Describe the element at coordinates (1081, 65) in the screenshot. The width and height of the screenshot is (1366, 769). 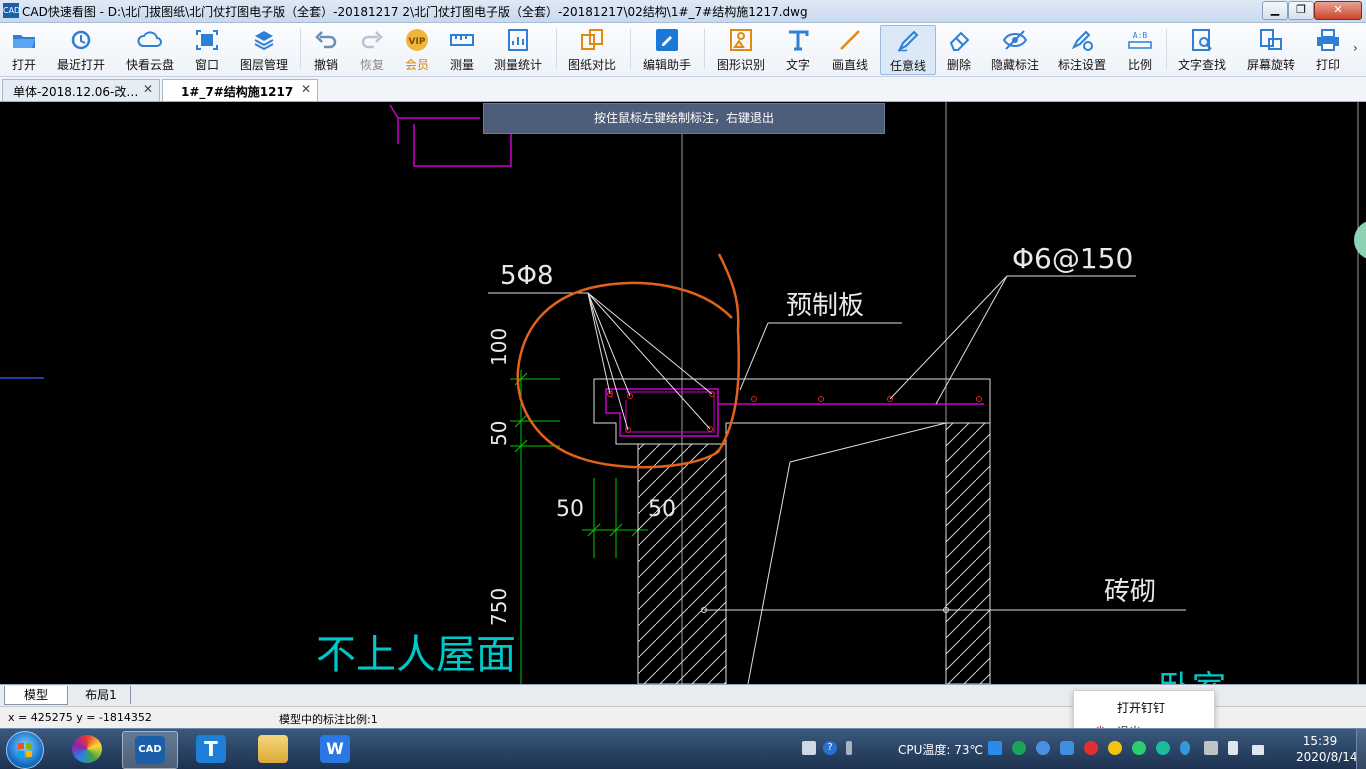
I see `annotation-settings-label: 标注设置` at that location.